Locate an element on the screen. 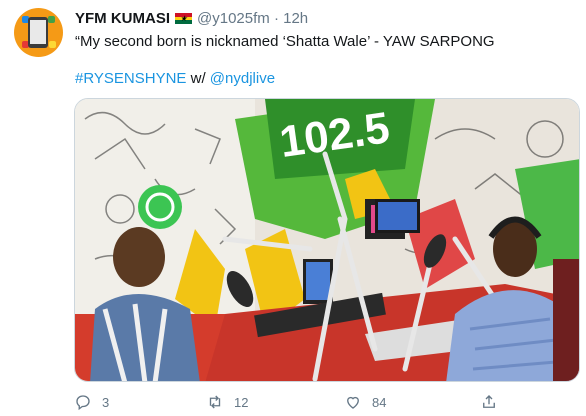 This screenshot has height=416, width=586. share-button is located at coordinates (489, 402).